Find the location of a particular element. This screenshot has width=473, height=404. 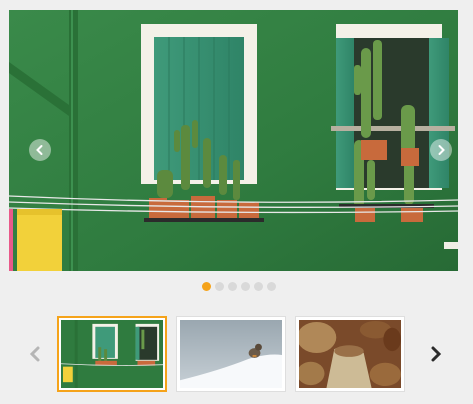

bird-snow-thumbnail-image is located at coordinates (231, 354).